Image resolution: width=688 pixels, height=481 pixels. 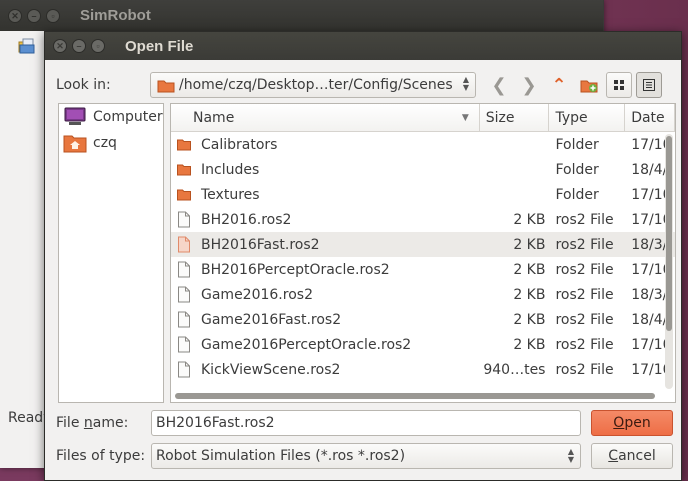 I want to click on file-name-row: File name: BH2016Fast.ros2 Open, so click(x=366, y=423).